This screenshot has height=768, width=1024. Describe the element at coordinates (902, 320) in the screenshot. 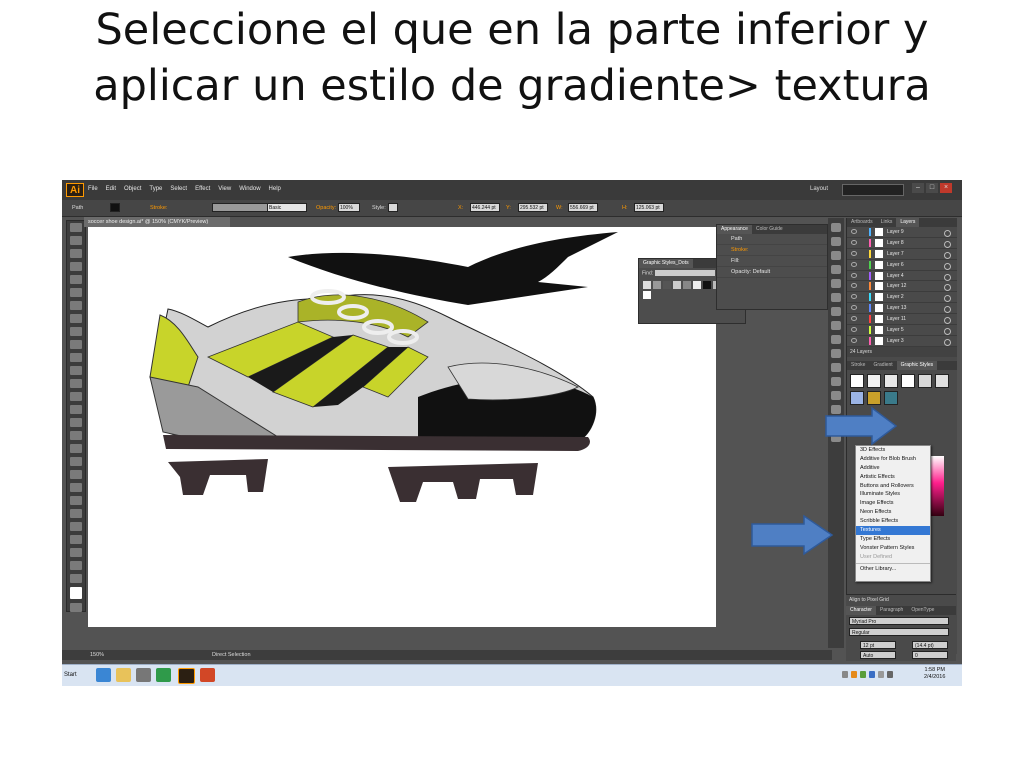

I see `layer-row: Layer 11` at that location.